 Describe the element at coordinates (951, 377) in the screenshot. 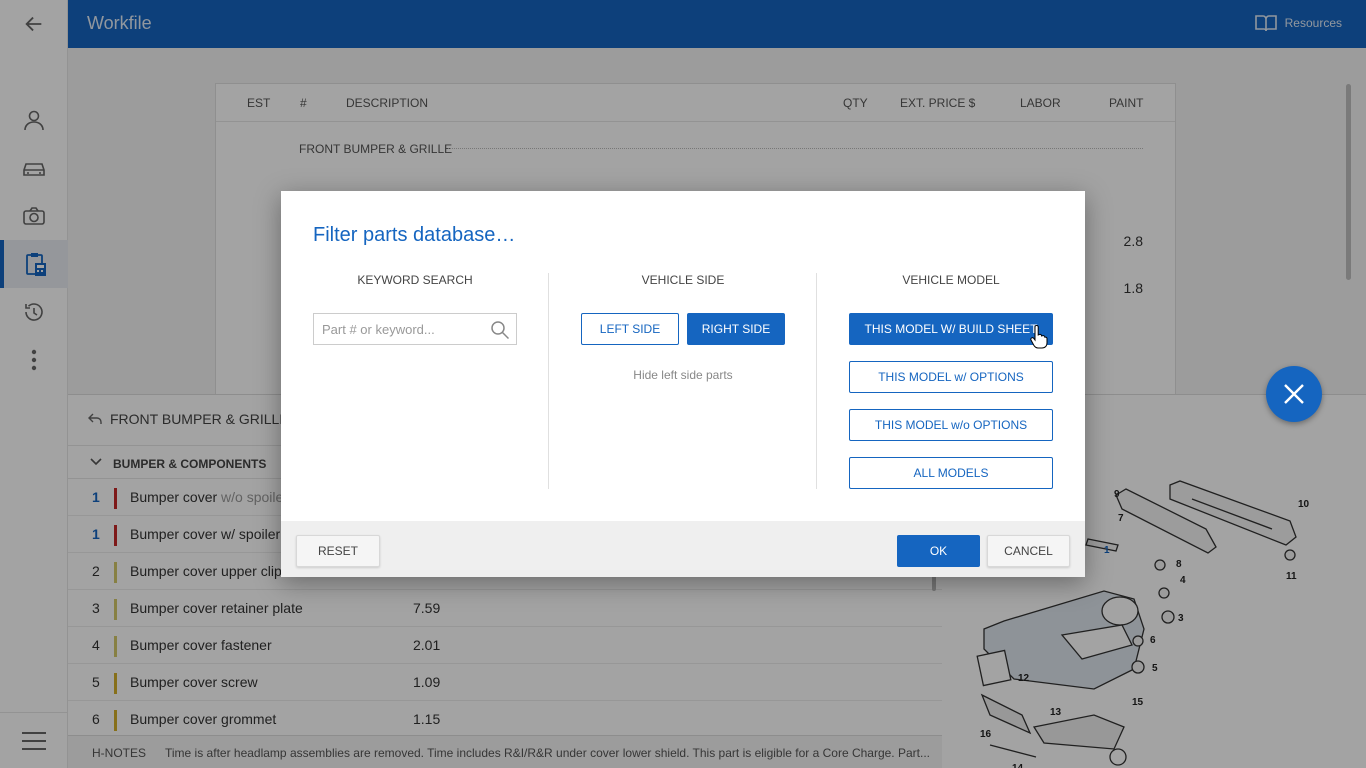

I see `model-with-options-button: THIS MODEL w/ OPTIONS` at that location.